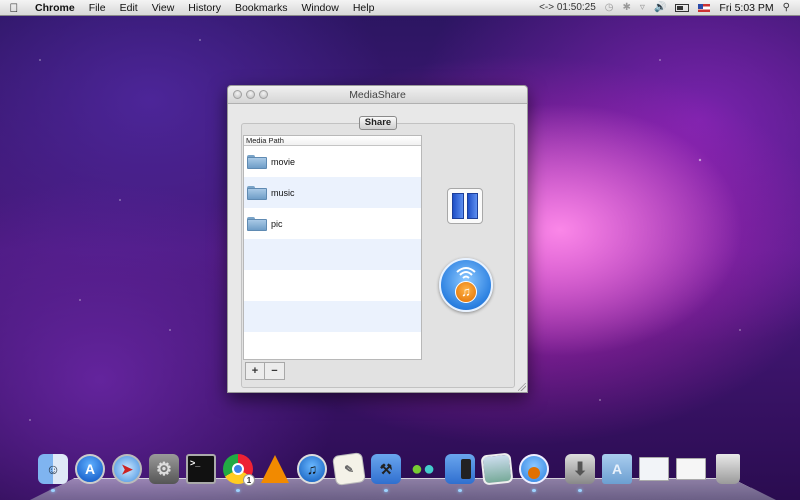 Image resolution: width=800 pixels, height=500 pixels. I want to click on xcode-icon: ⚒, so click(386, 469).